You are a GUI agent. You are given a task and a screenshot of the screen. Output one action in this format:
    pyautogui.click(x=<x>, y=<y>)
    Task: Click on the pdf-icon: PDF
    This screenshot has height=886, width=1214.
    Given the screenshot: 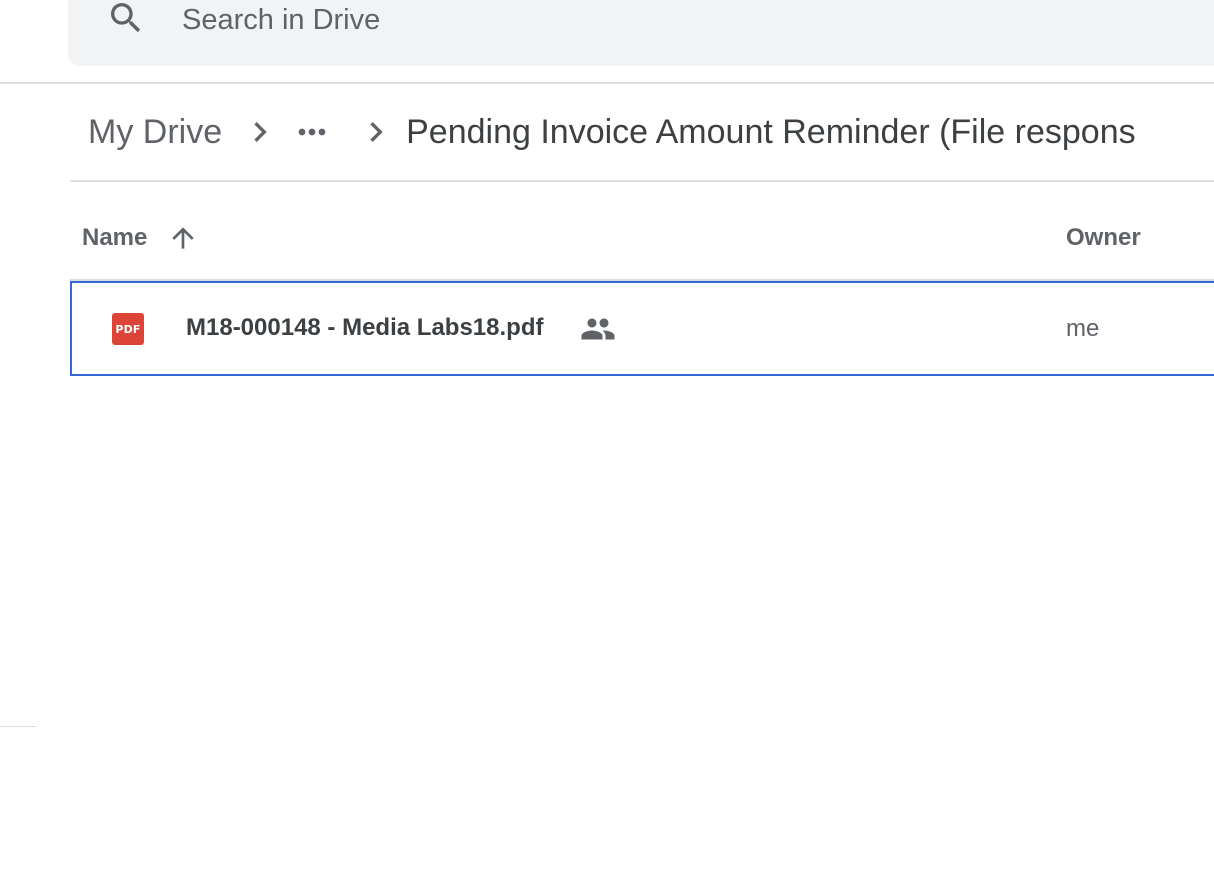 What is the action you would take?
    pyautogui.click(x=128, y=329)
    